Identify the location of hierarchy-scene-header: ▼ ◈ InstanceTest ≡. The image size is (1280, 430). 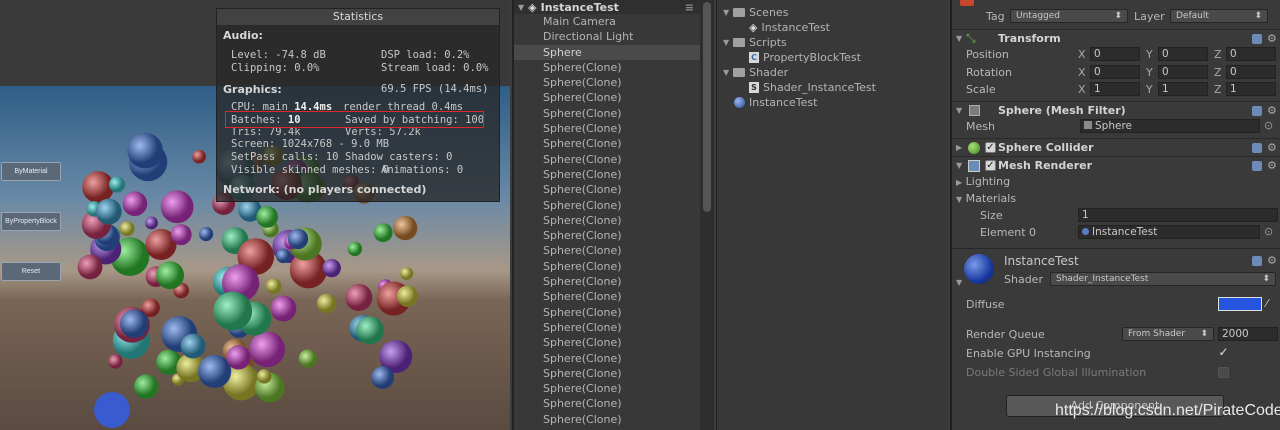
(607, 7).